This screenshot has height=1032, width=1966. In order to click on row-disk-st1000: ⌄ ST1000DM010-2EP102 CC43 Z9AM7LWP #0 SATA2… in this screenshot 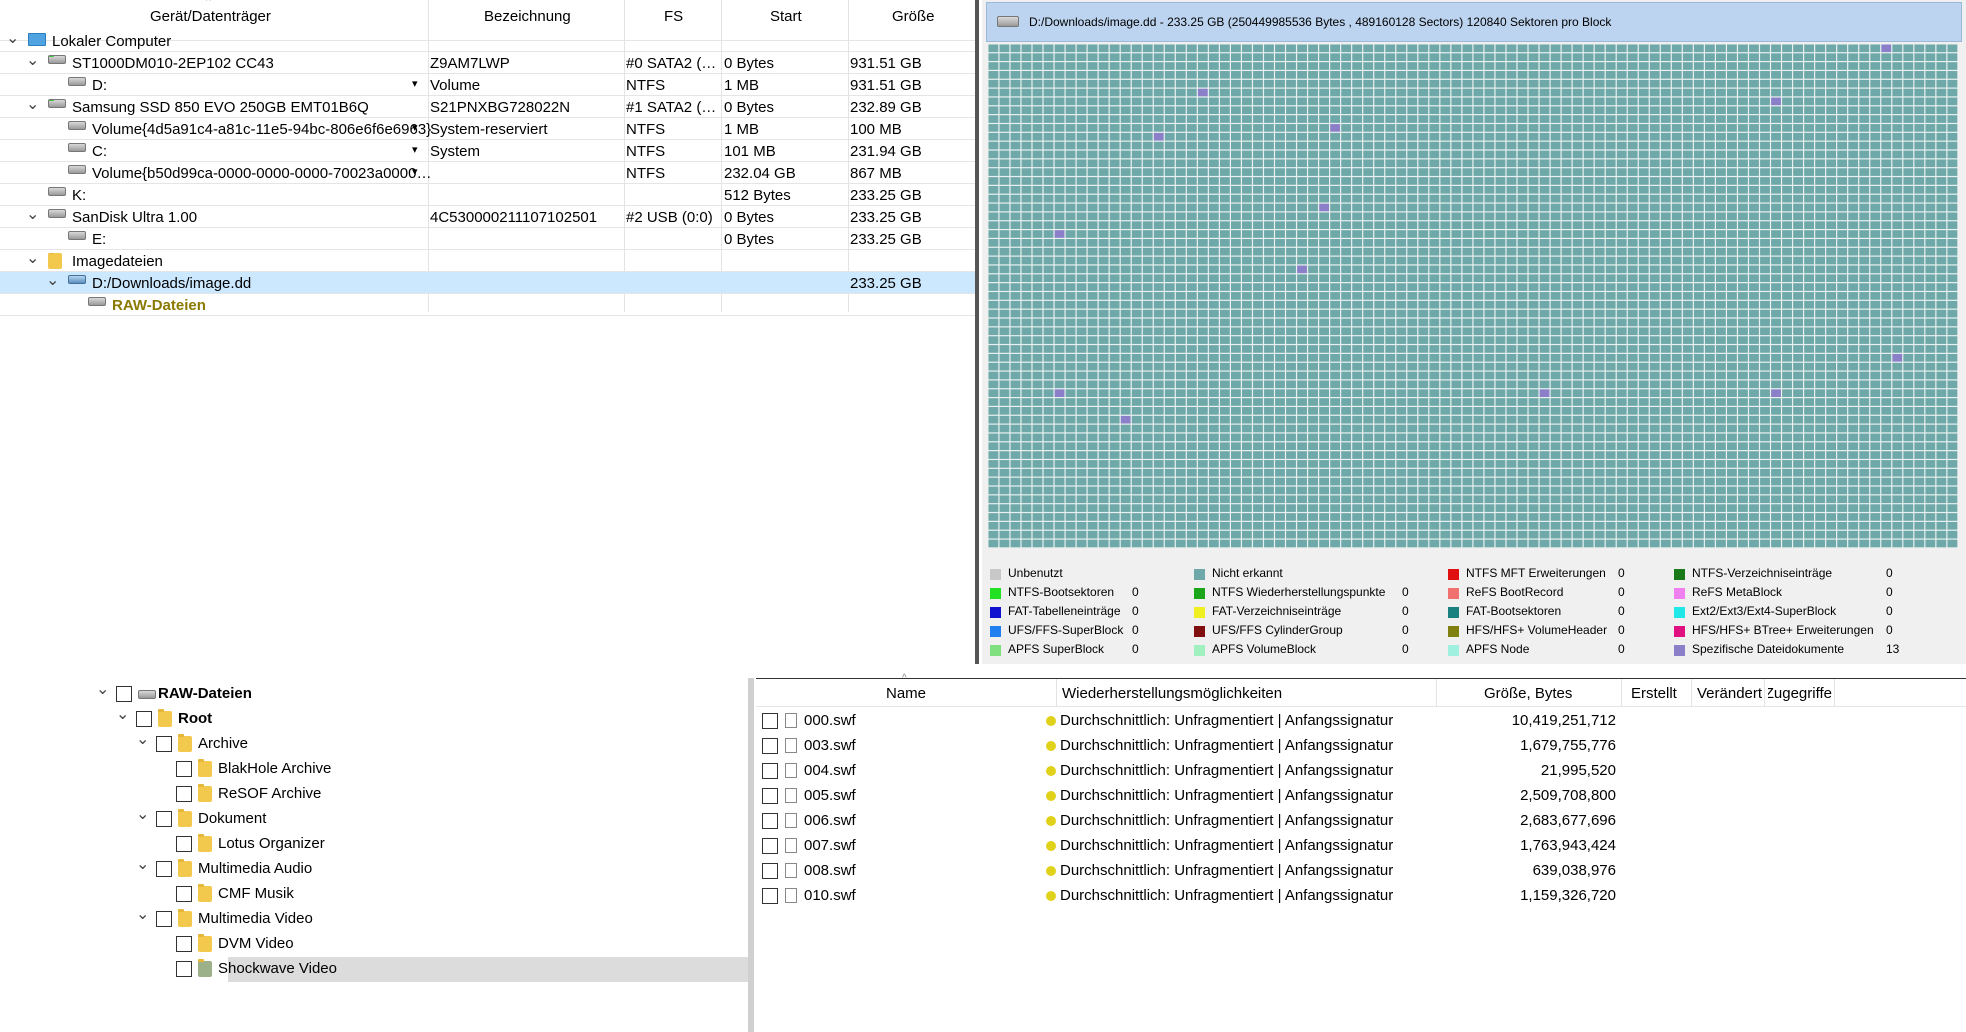, I will do `click(487, 63)`.